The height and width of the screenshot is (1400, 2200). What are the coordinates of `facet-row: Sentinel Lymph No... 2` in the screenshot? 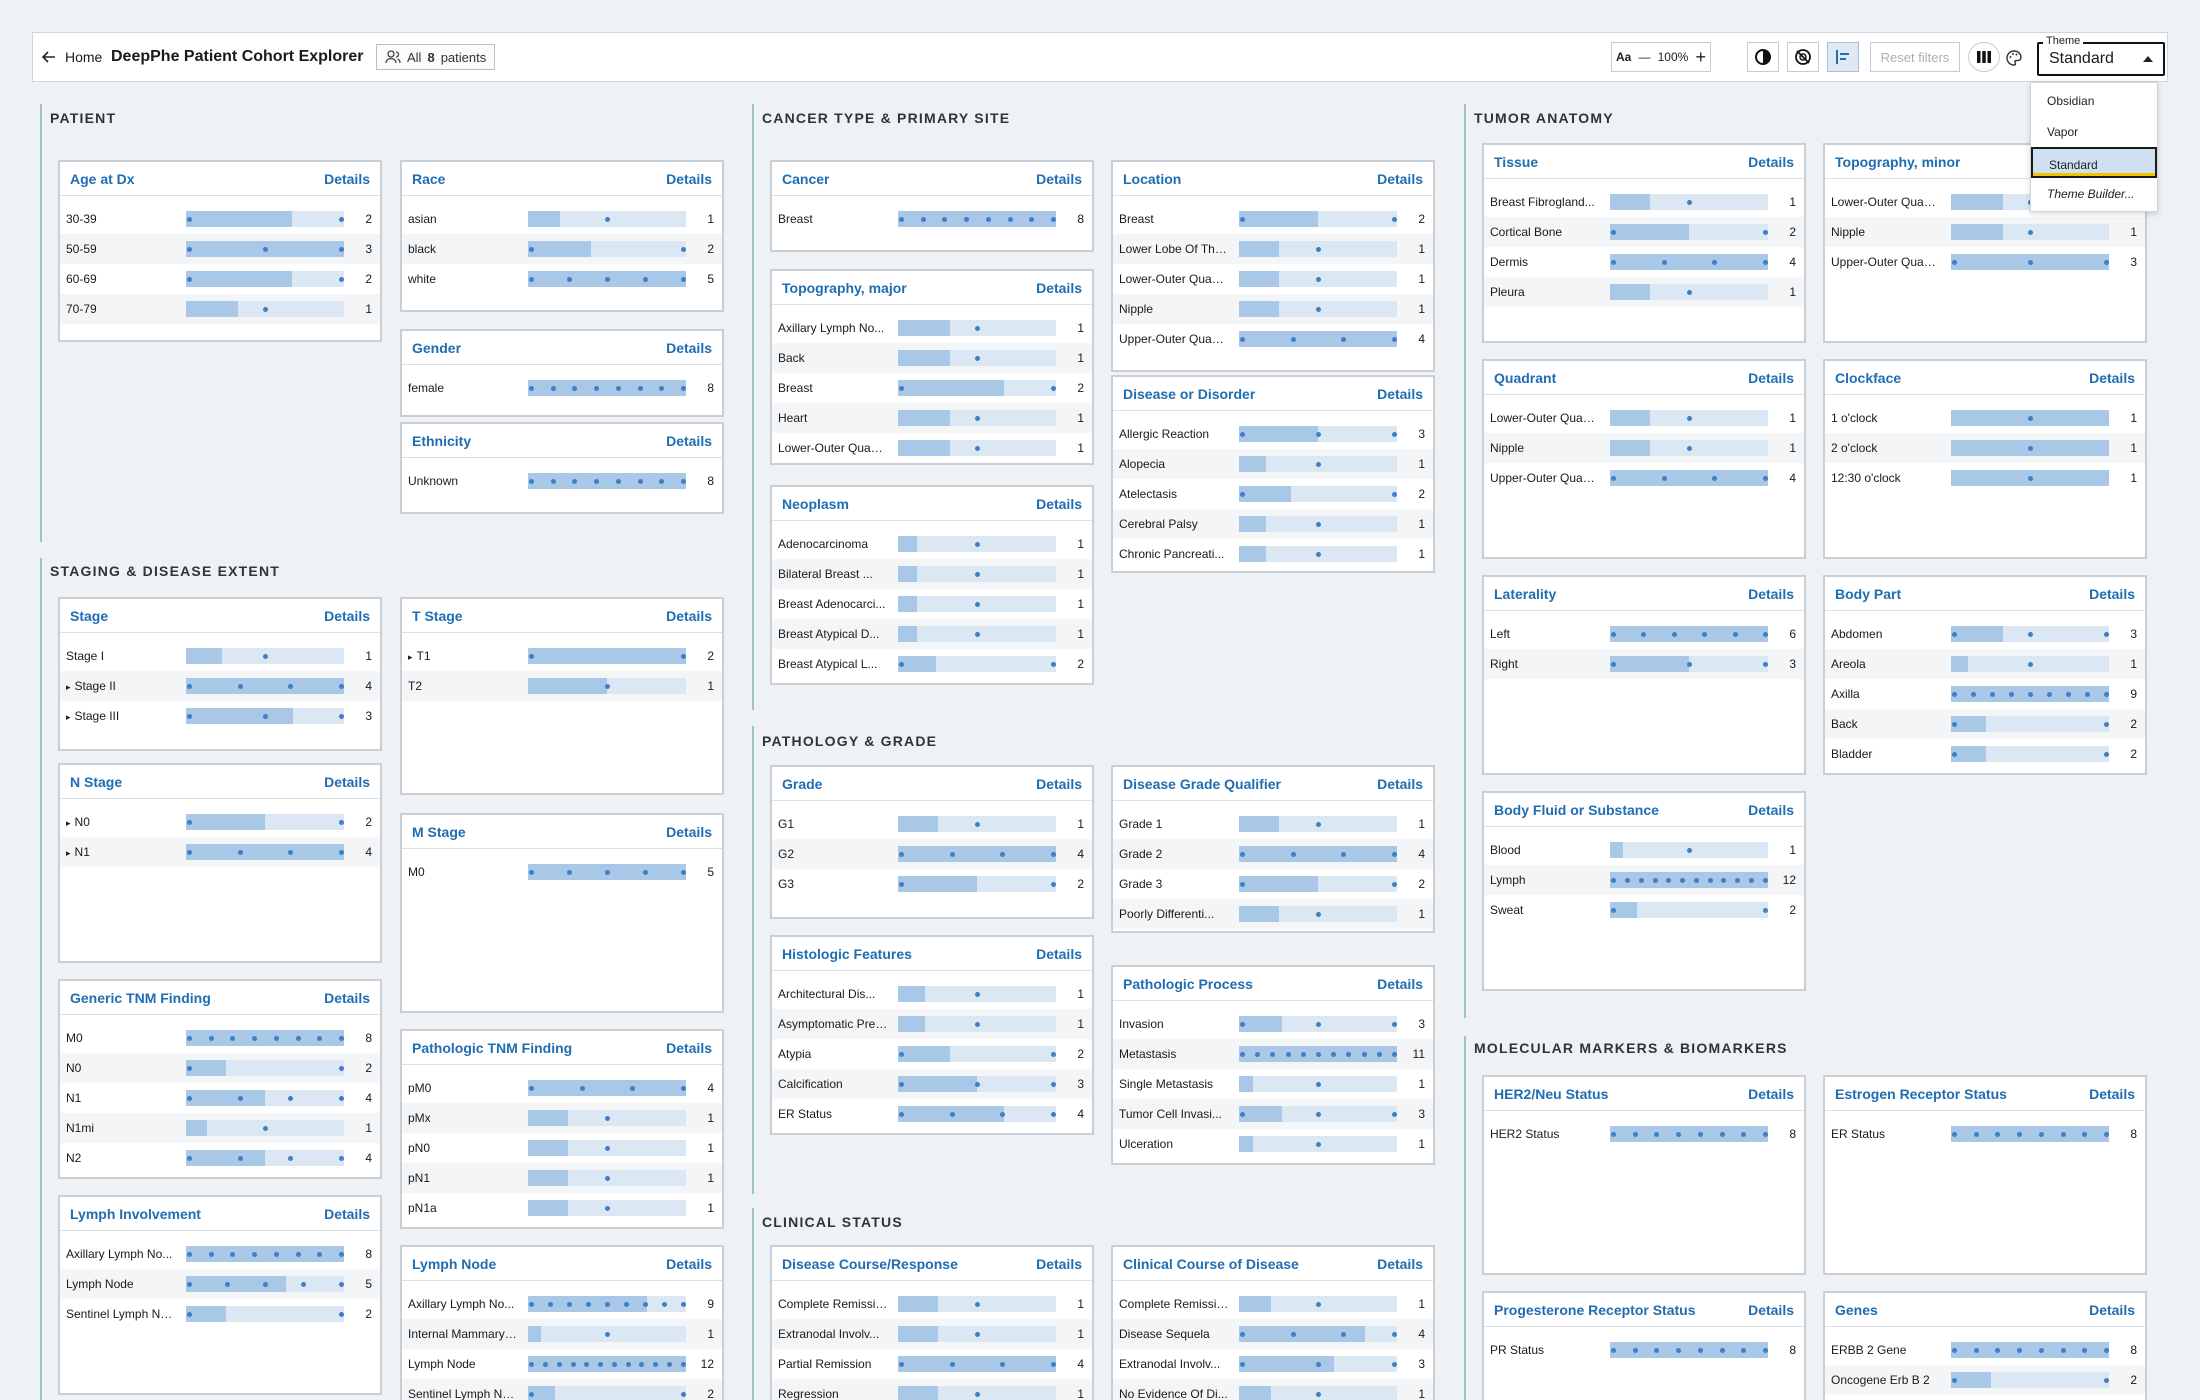 It's located at (220, 1314).